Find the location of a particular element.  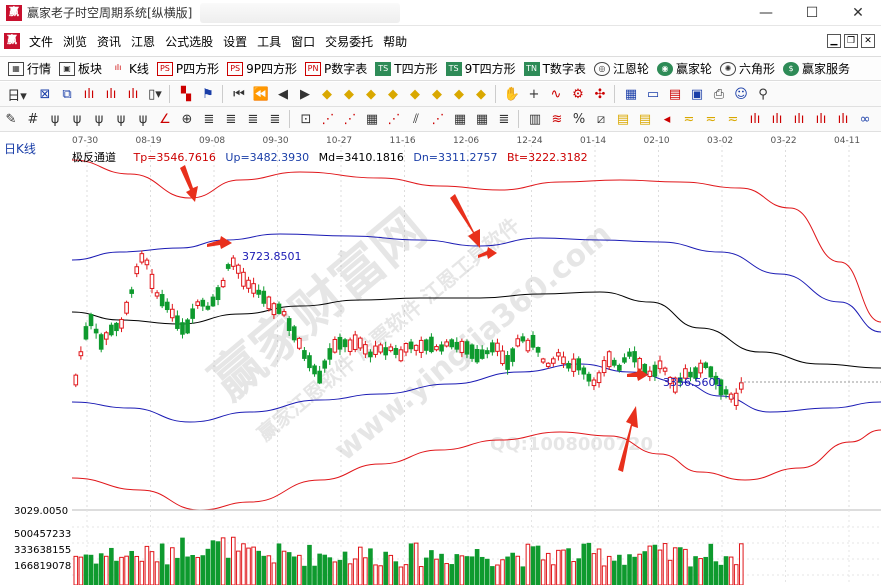

pattern-icon: ✣ is located at coordinates (600, 94).